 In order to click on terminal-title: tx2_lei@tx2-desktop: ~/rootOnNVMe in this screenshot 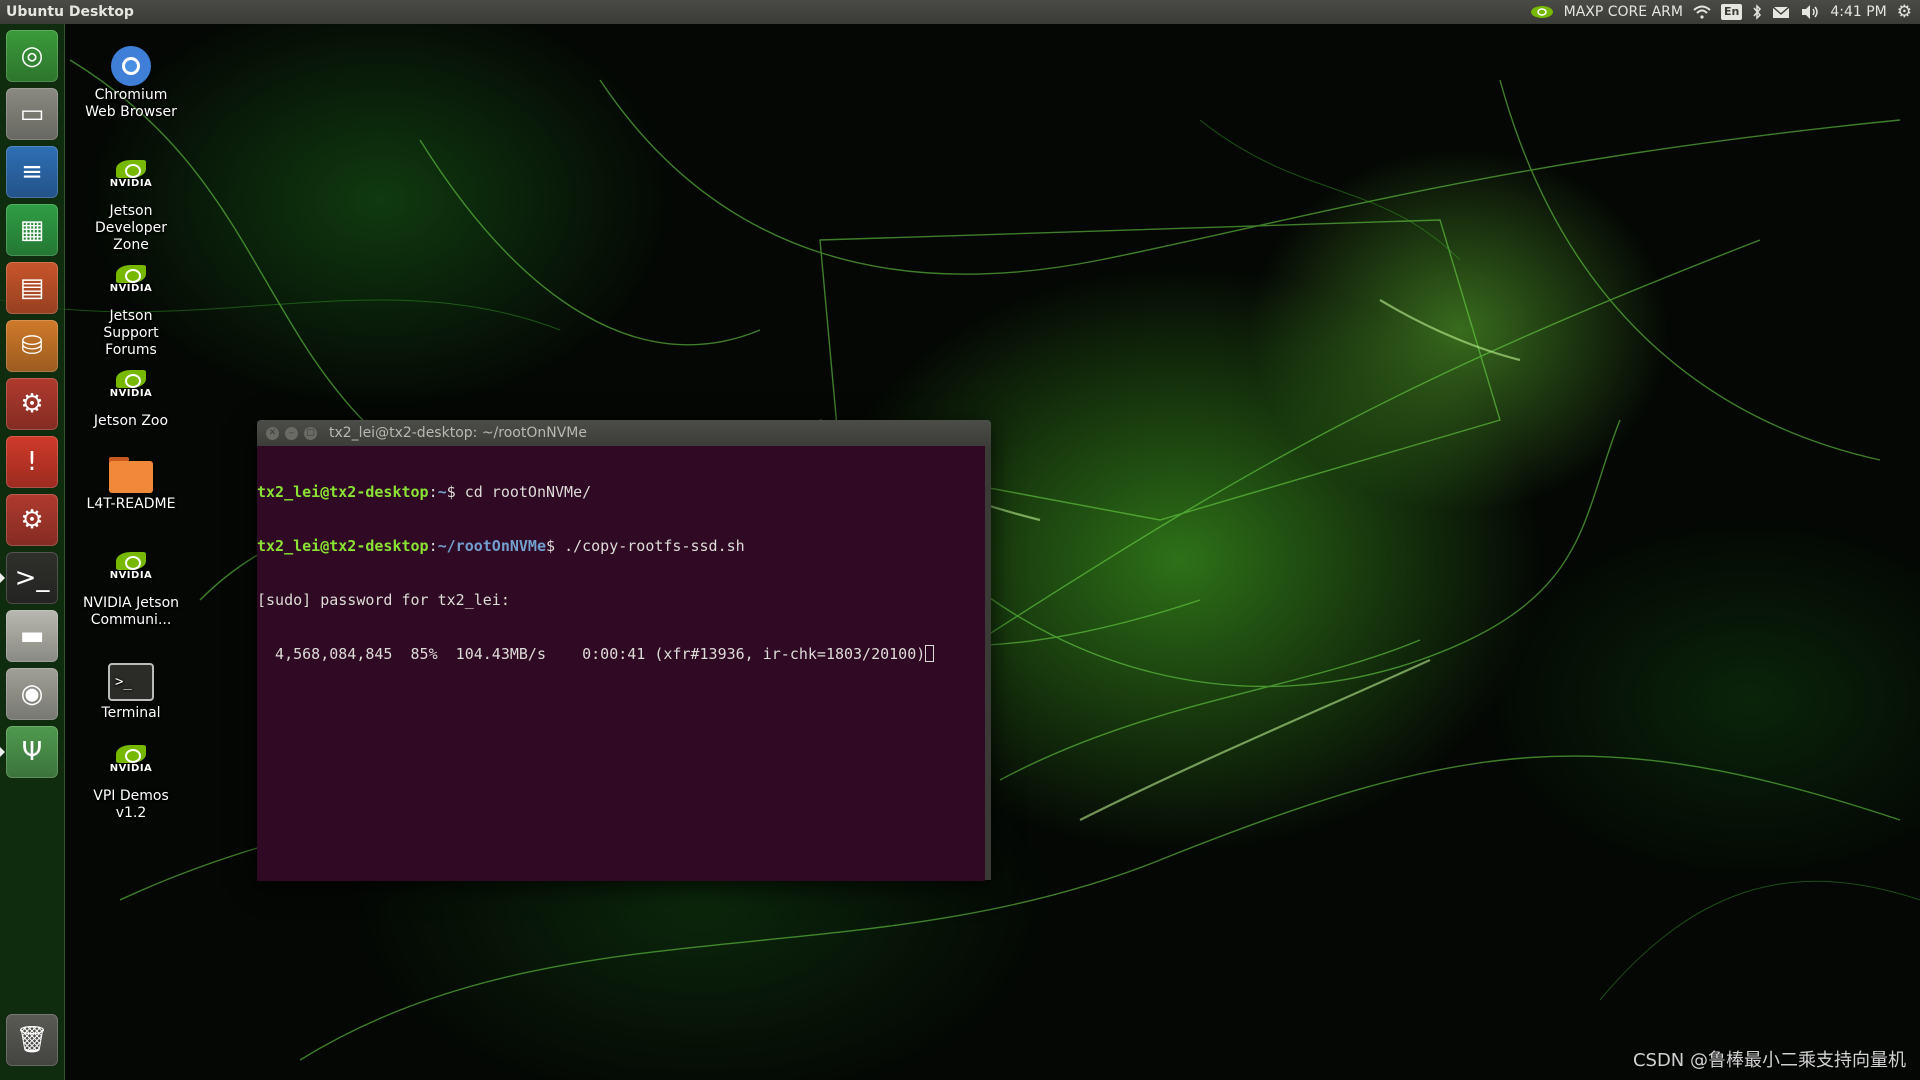, I will do `click(458, 433)`.